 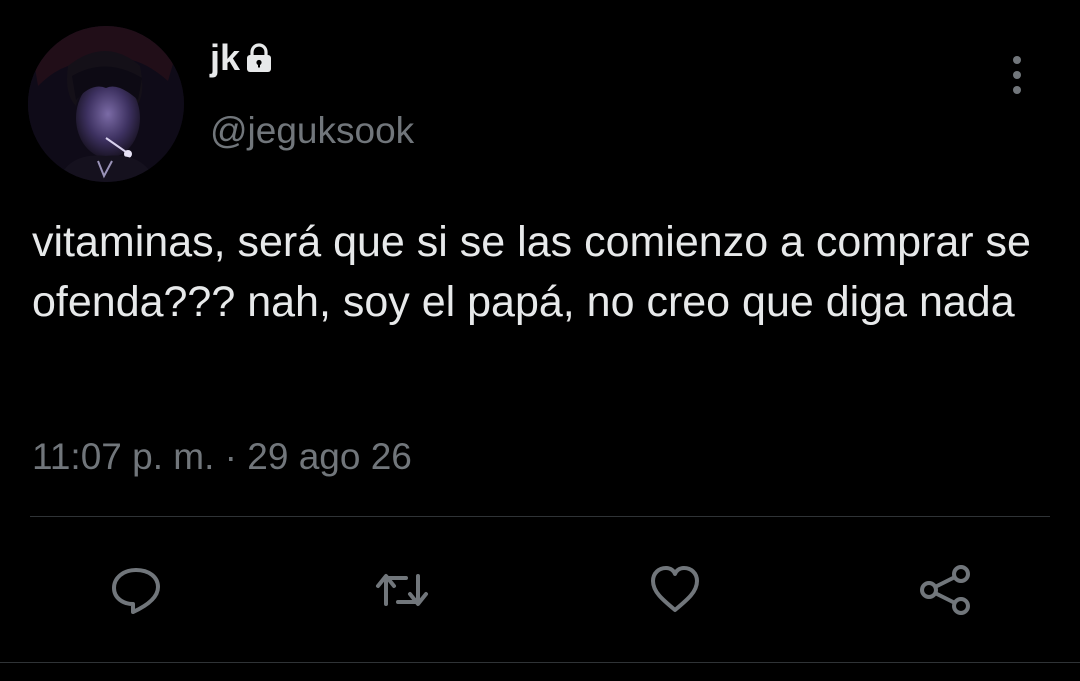 I want to click on reply-button, so click(x=136, y=590).